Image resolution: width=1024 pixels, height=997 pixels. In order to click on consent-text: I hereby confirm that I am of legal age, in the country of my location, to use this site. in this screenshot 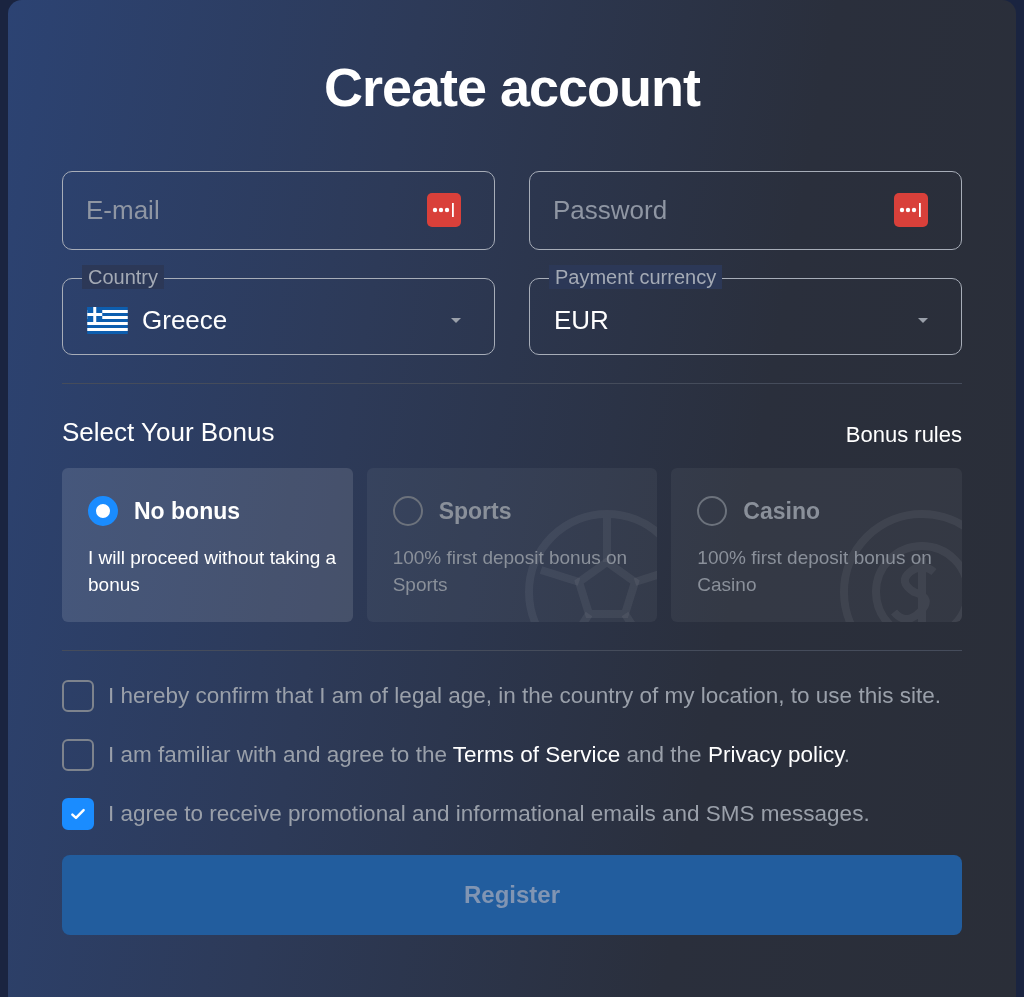, I will do `click(524, 696)`.